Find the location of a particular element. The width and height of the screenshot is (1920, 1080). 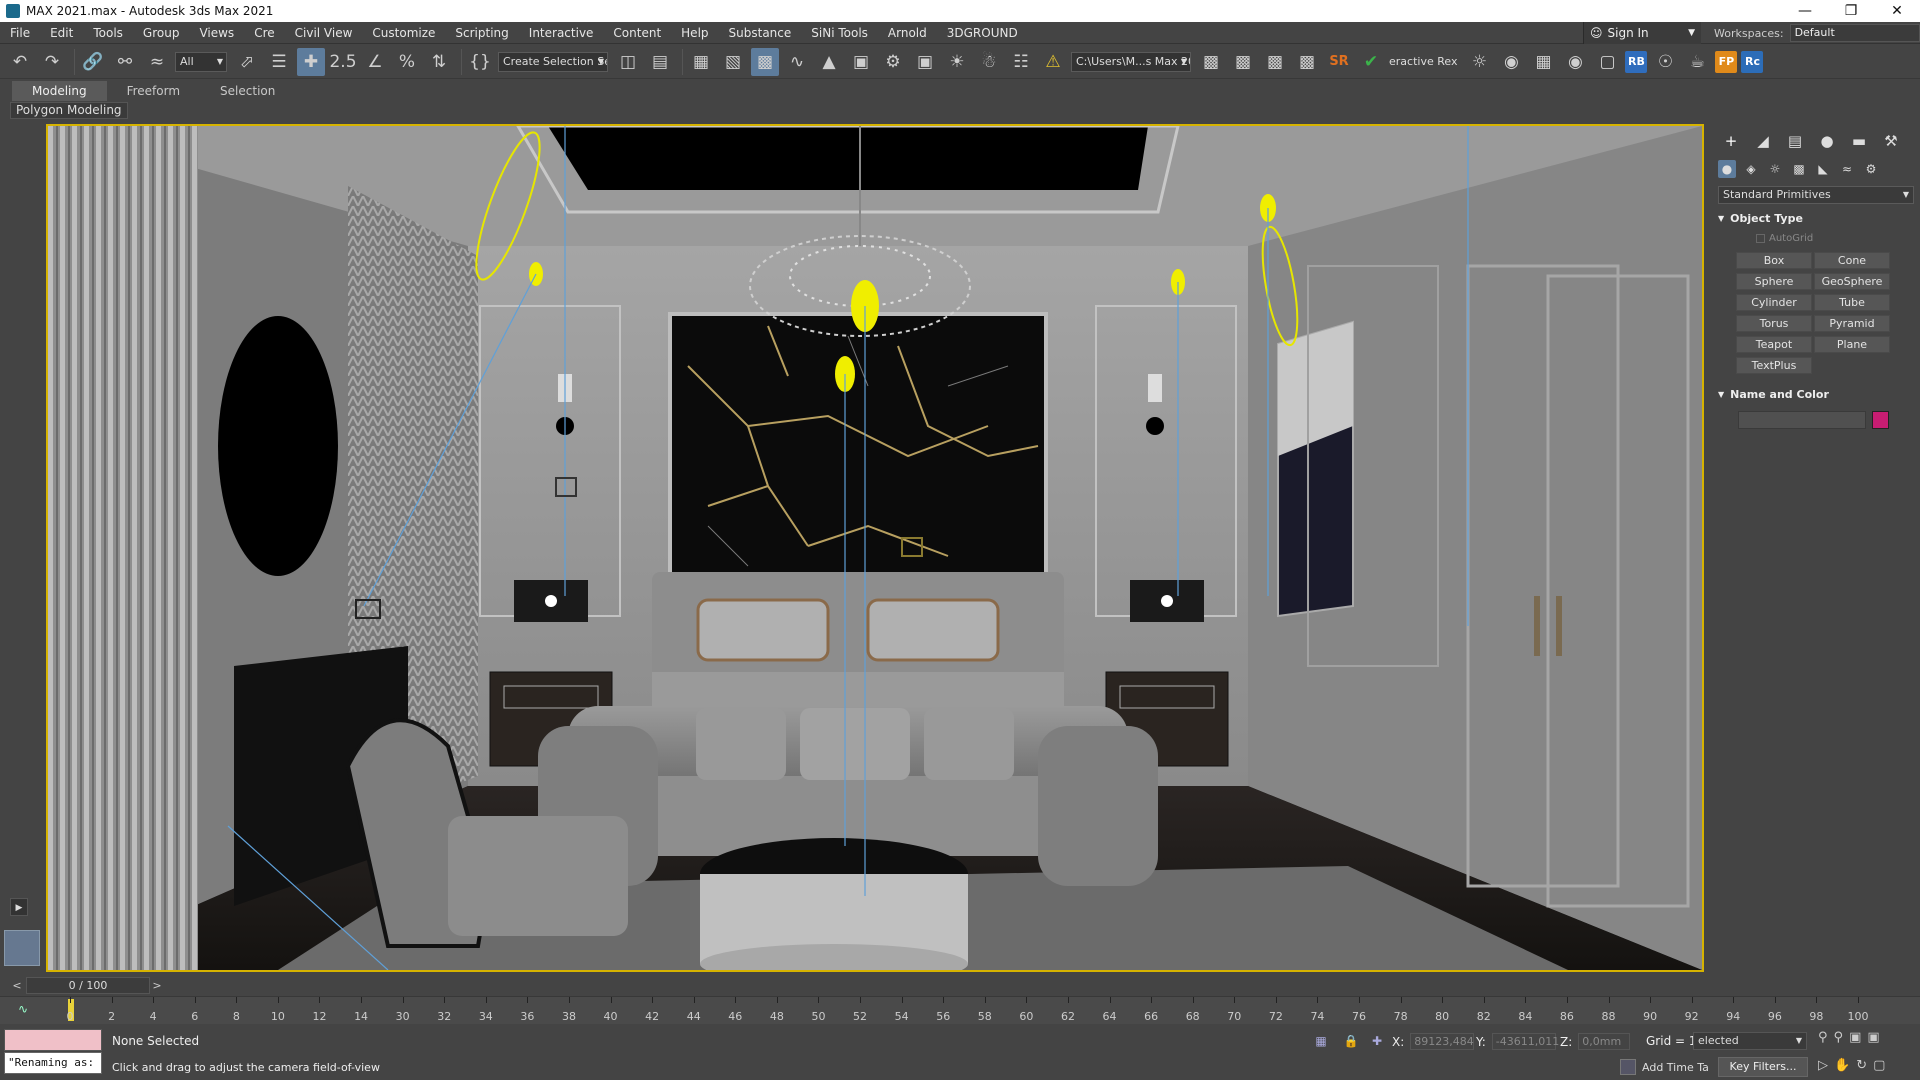

menu-help: Help is located at coordinates (694, 33).